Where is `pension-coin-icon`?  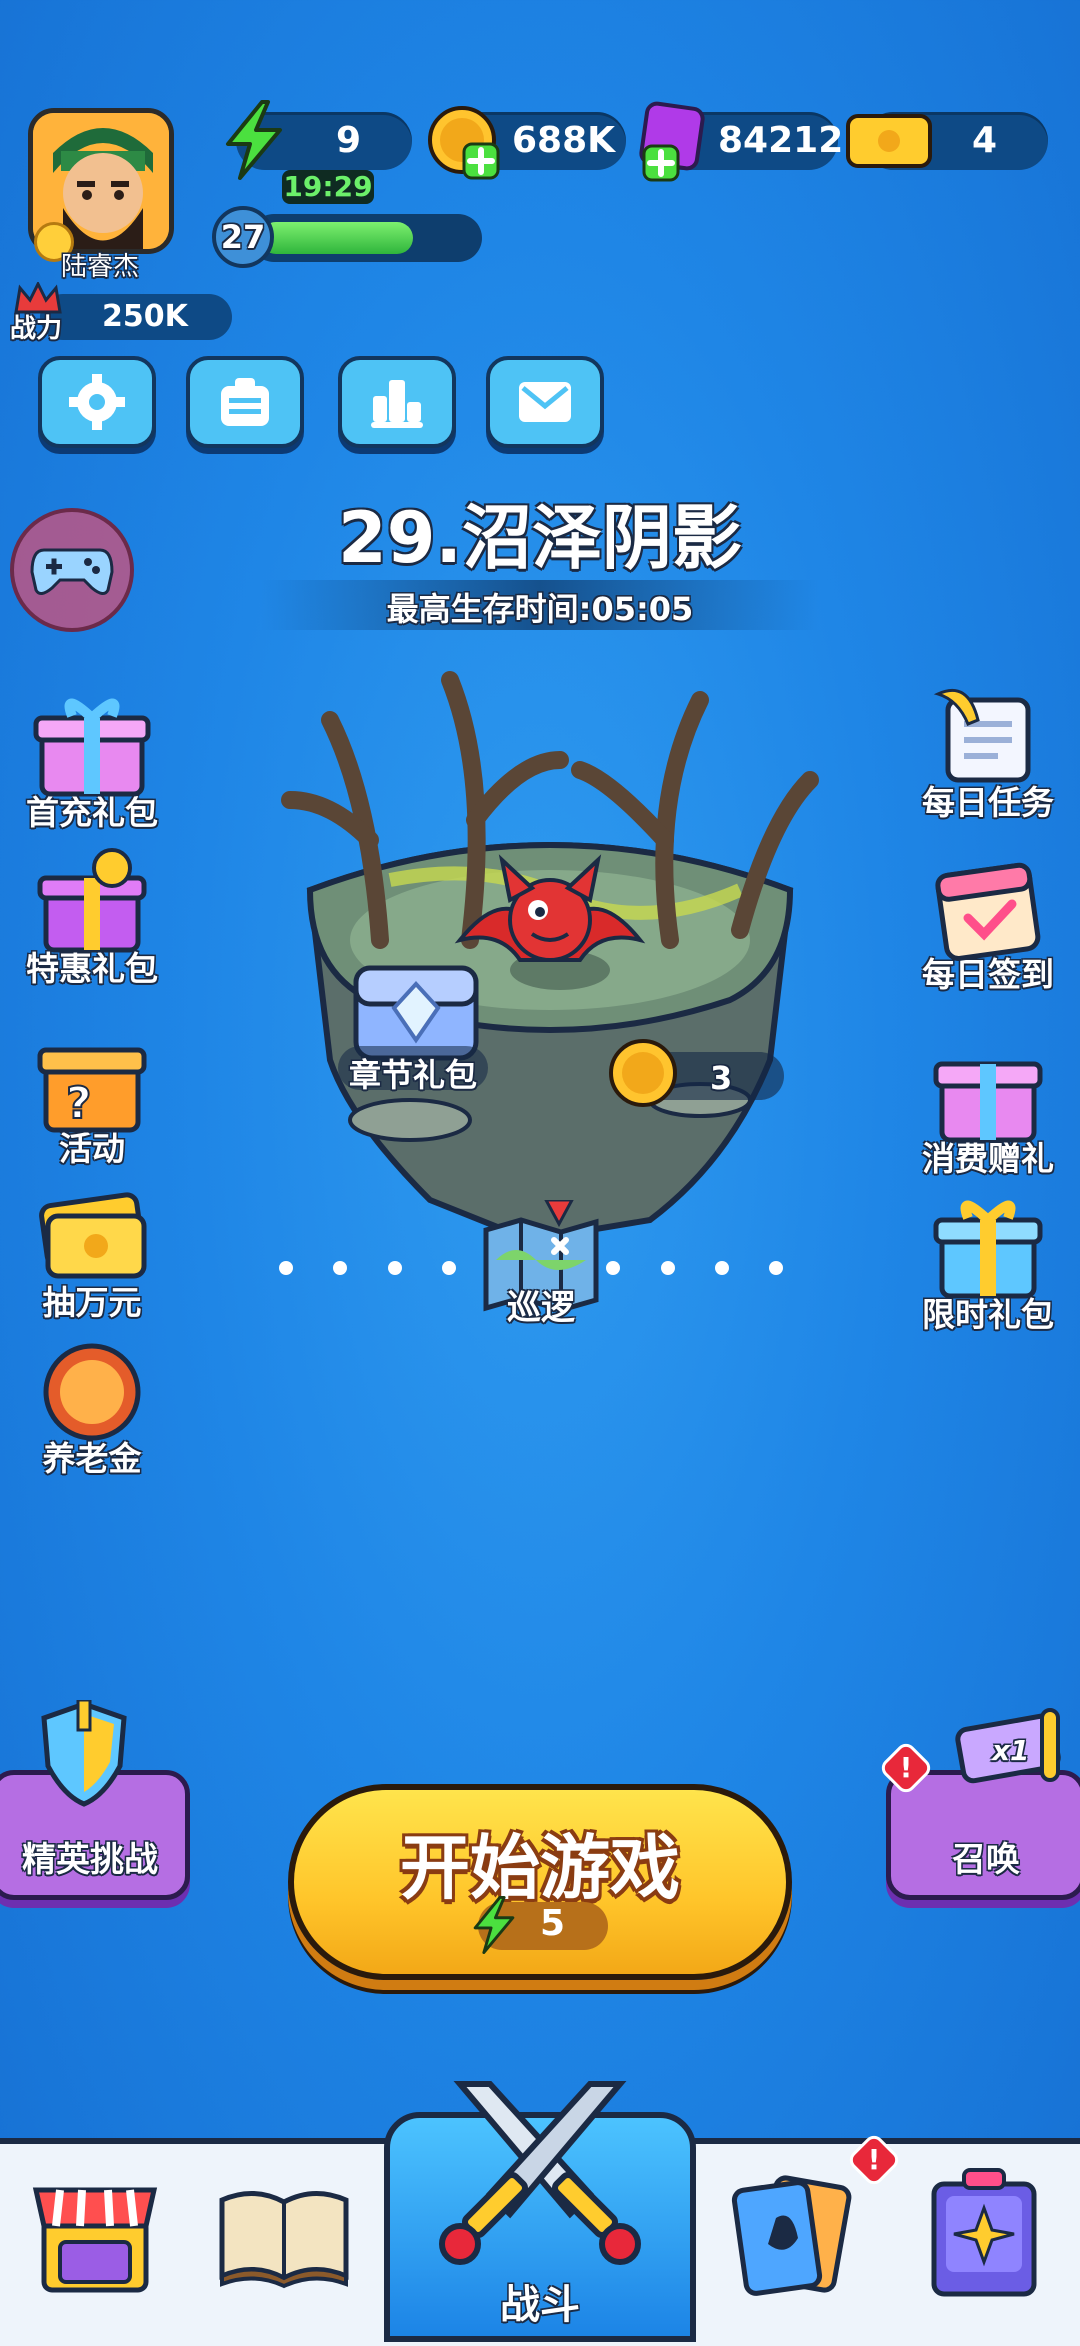 pension-coin-icon is located at coordinates (92, 1392).